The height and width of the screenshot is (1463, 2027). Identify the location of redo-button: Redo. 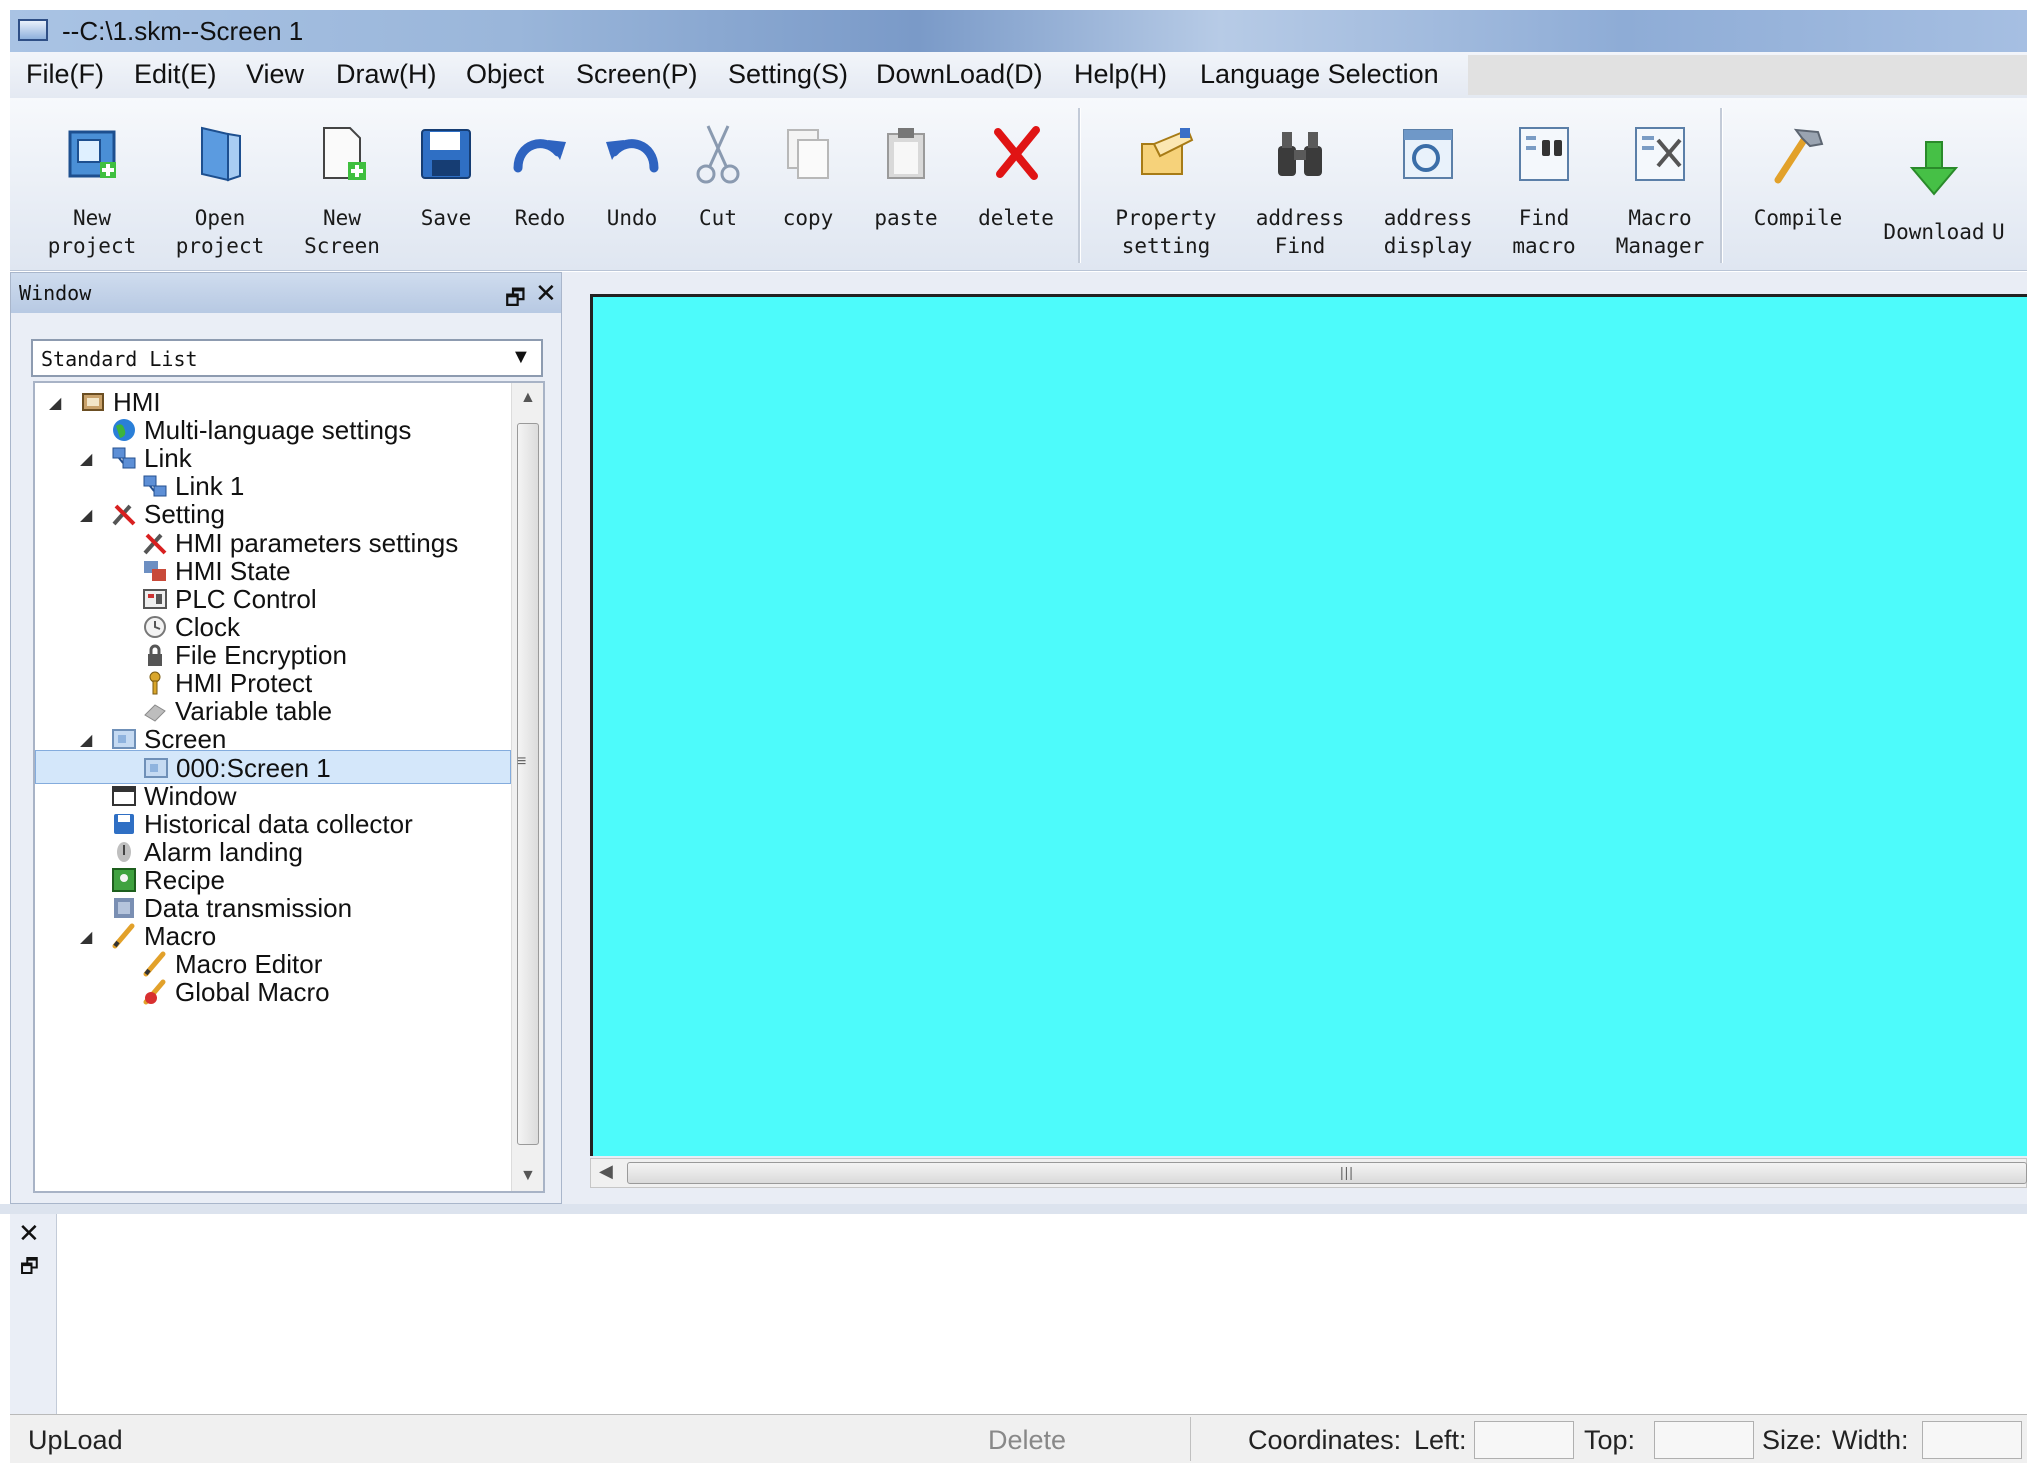
(540, 187).